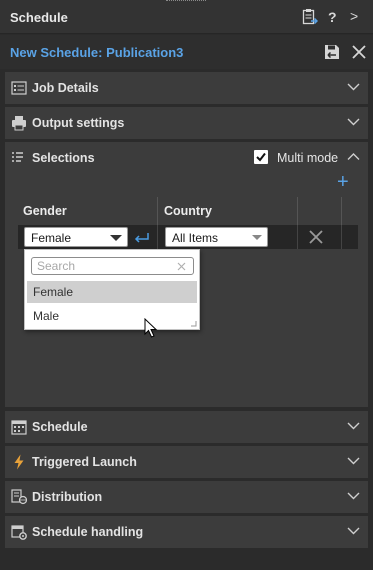 The height and width of the screenshot is (570, 373). Describe the element at coordinates (97, 52) in the screenshot. I see `schedule-name: New Schedule: Publication3` at that location.